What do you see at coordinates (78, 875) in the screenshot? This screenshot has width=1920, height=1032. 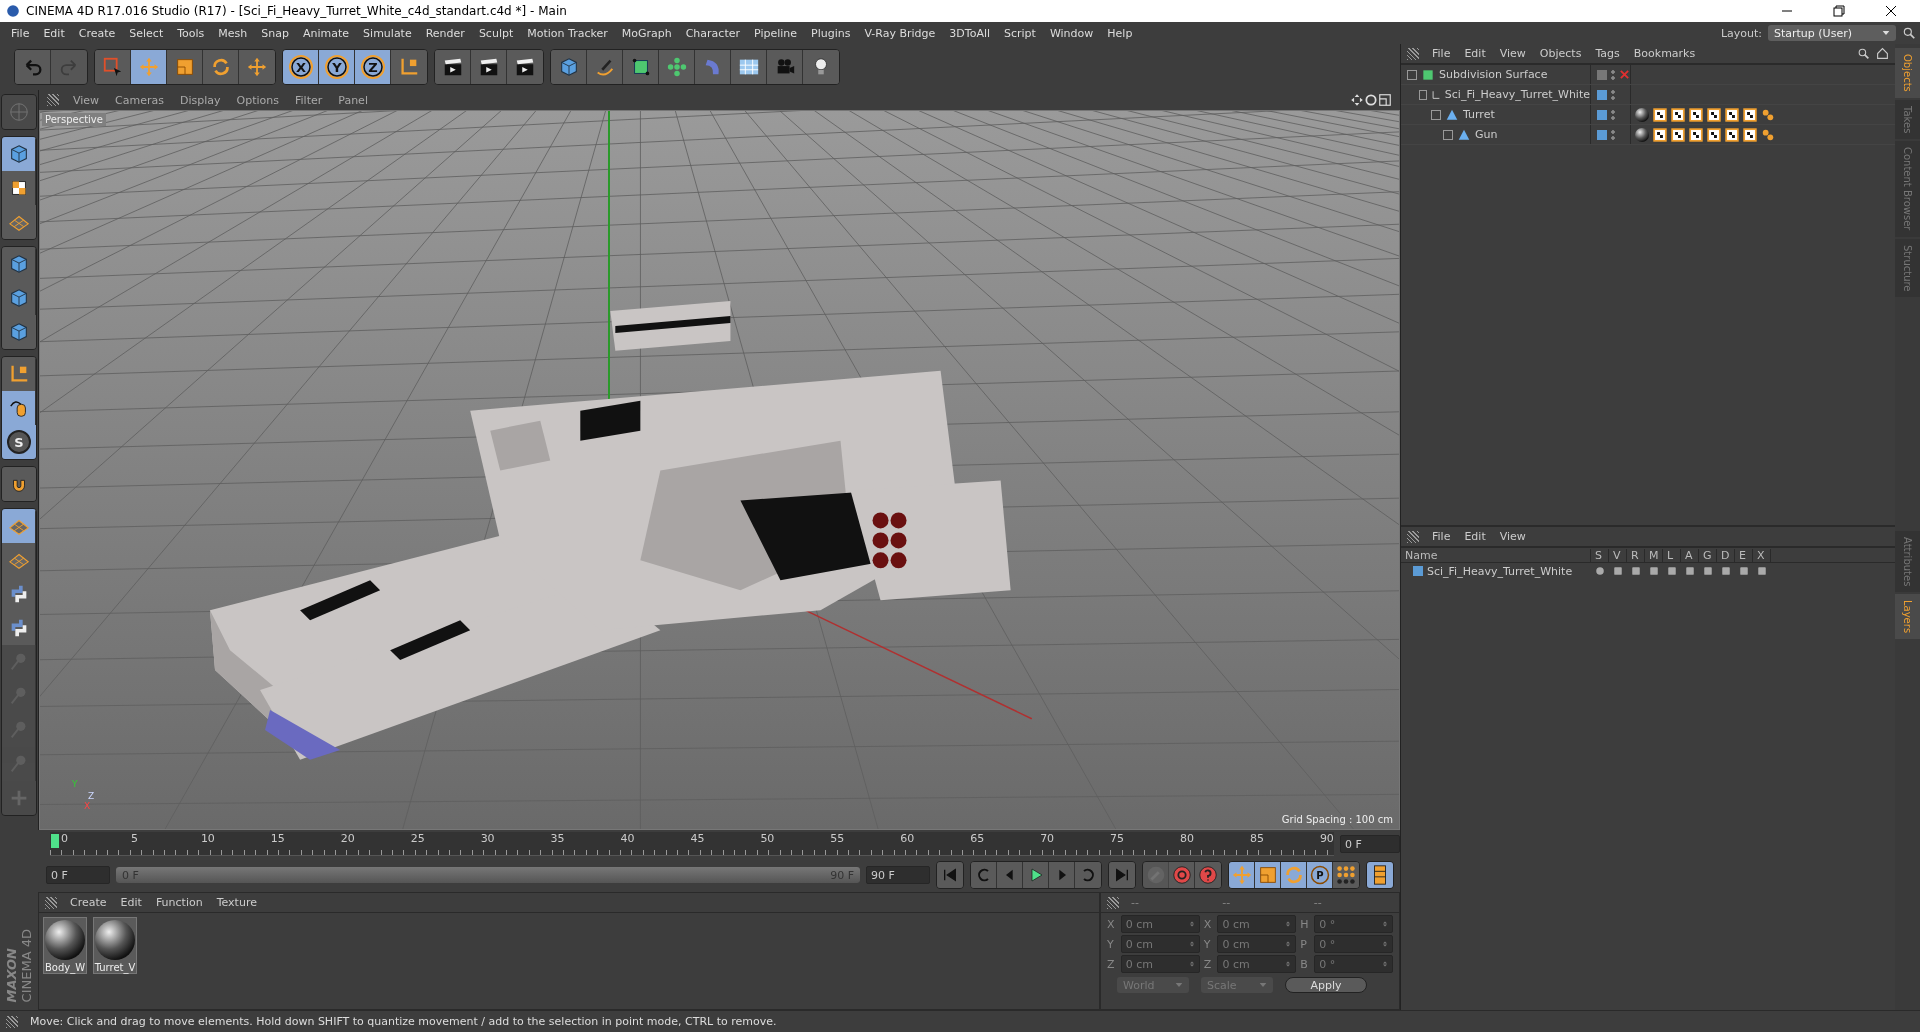 I see `start-frame-field: 0 F` at bounding box center [78, 875].